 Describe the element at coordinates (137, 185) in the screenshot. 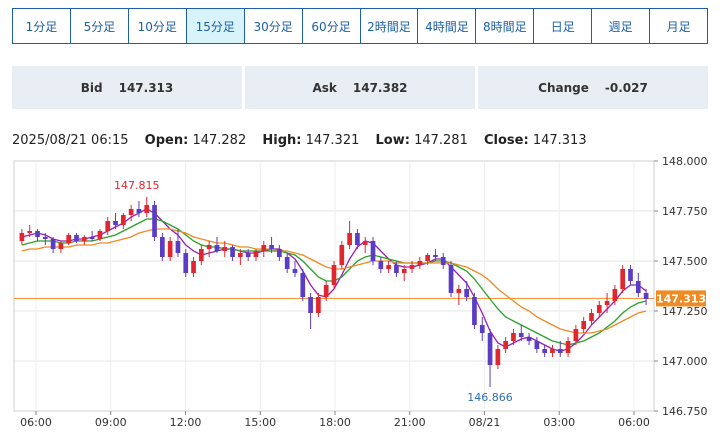

I see `high-annotation: 147.815` at that location.